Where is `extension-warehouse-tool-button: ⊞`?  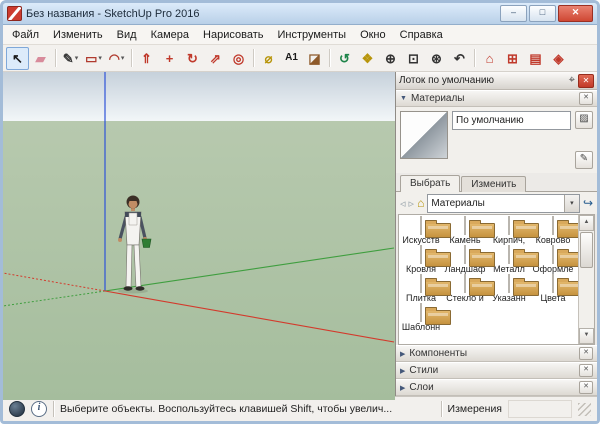
extension-warehouse-tool-button: ⊞ is located at coordinates (512, 58).